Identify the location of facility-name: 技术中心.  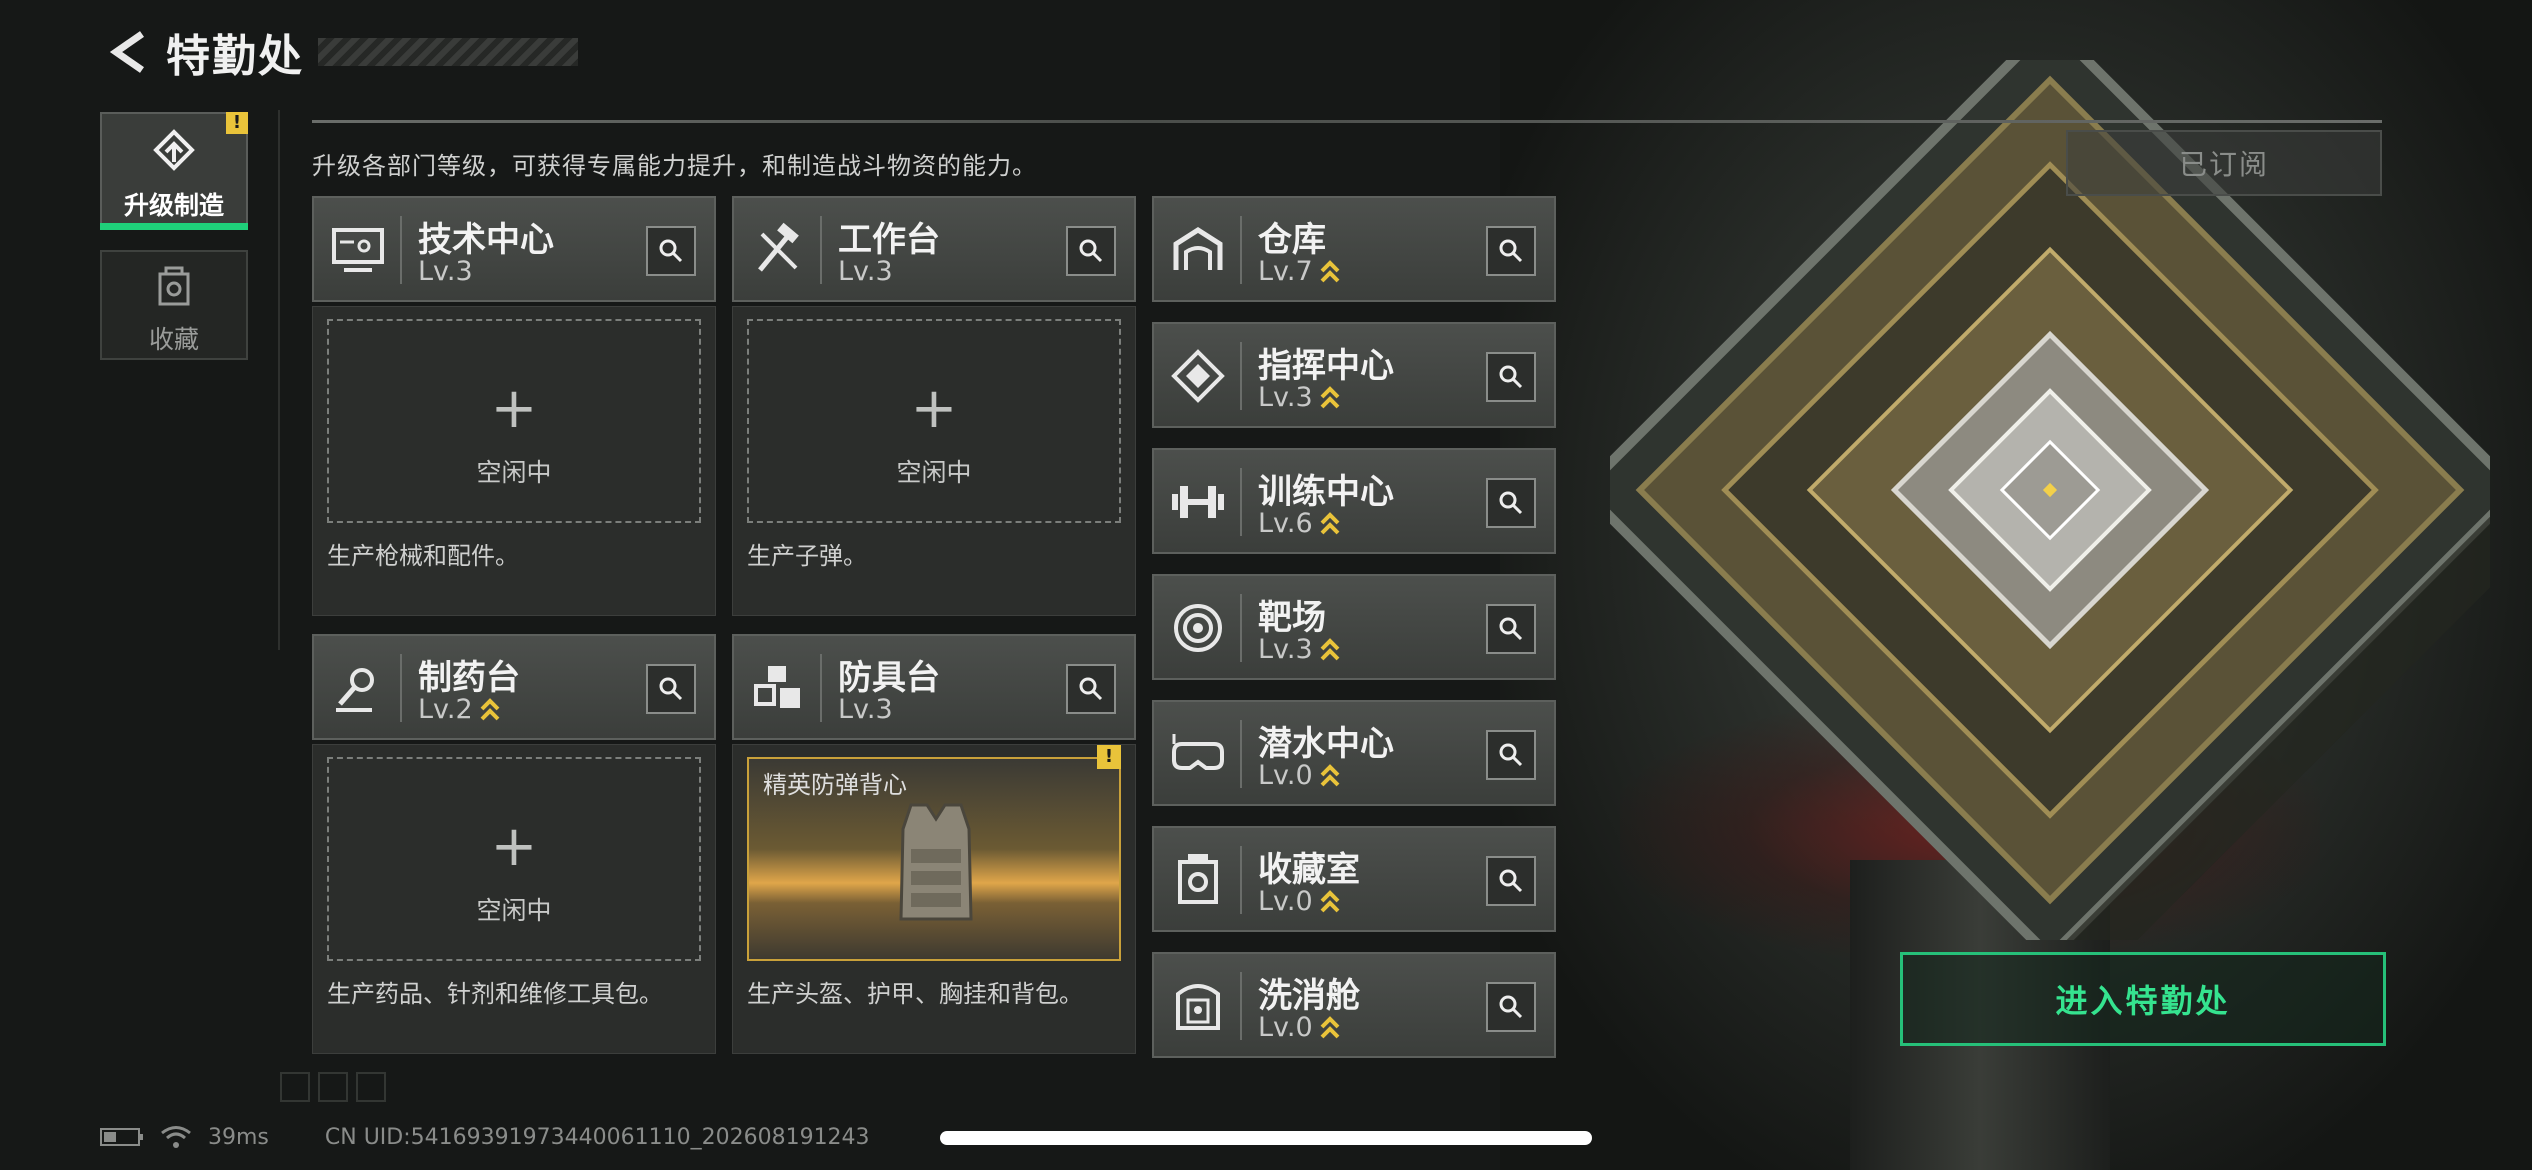
(486, 240).